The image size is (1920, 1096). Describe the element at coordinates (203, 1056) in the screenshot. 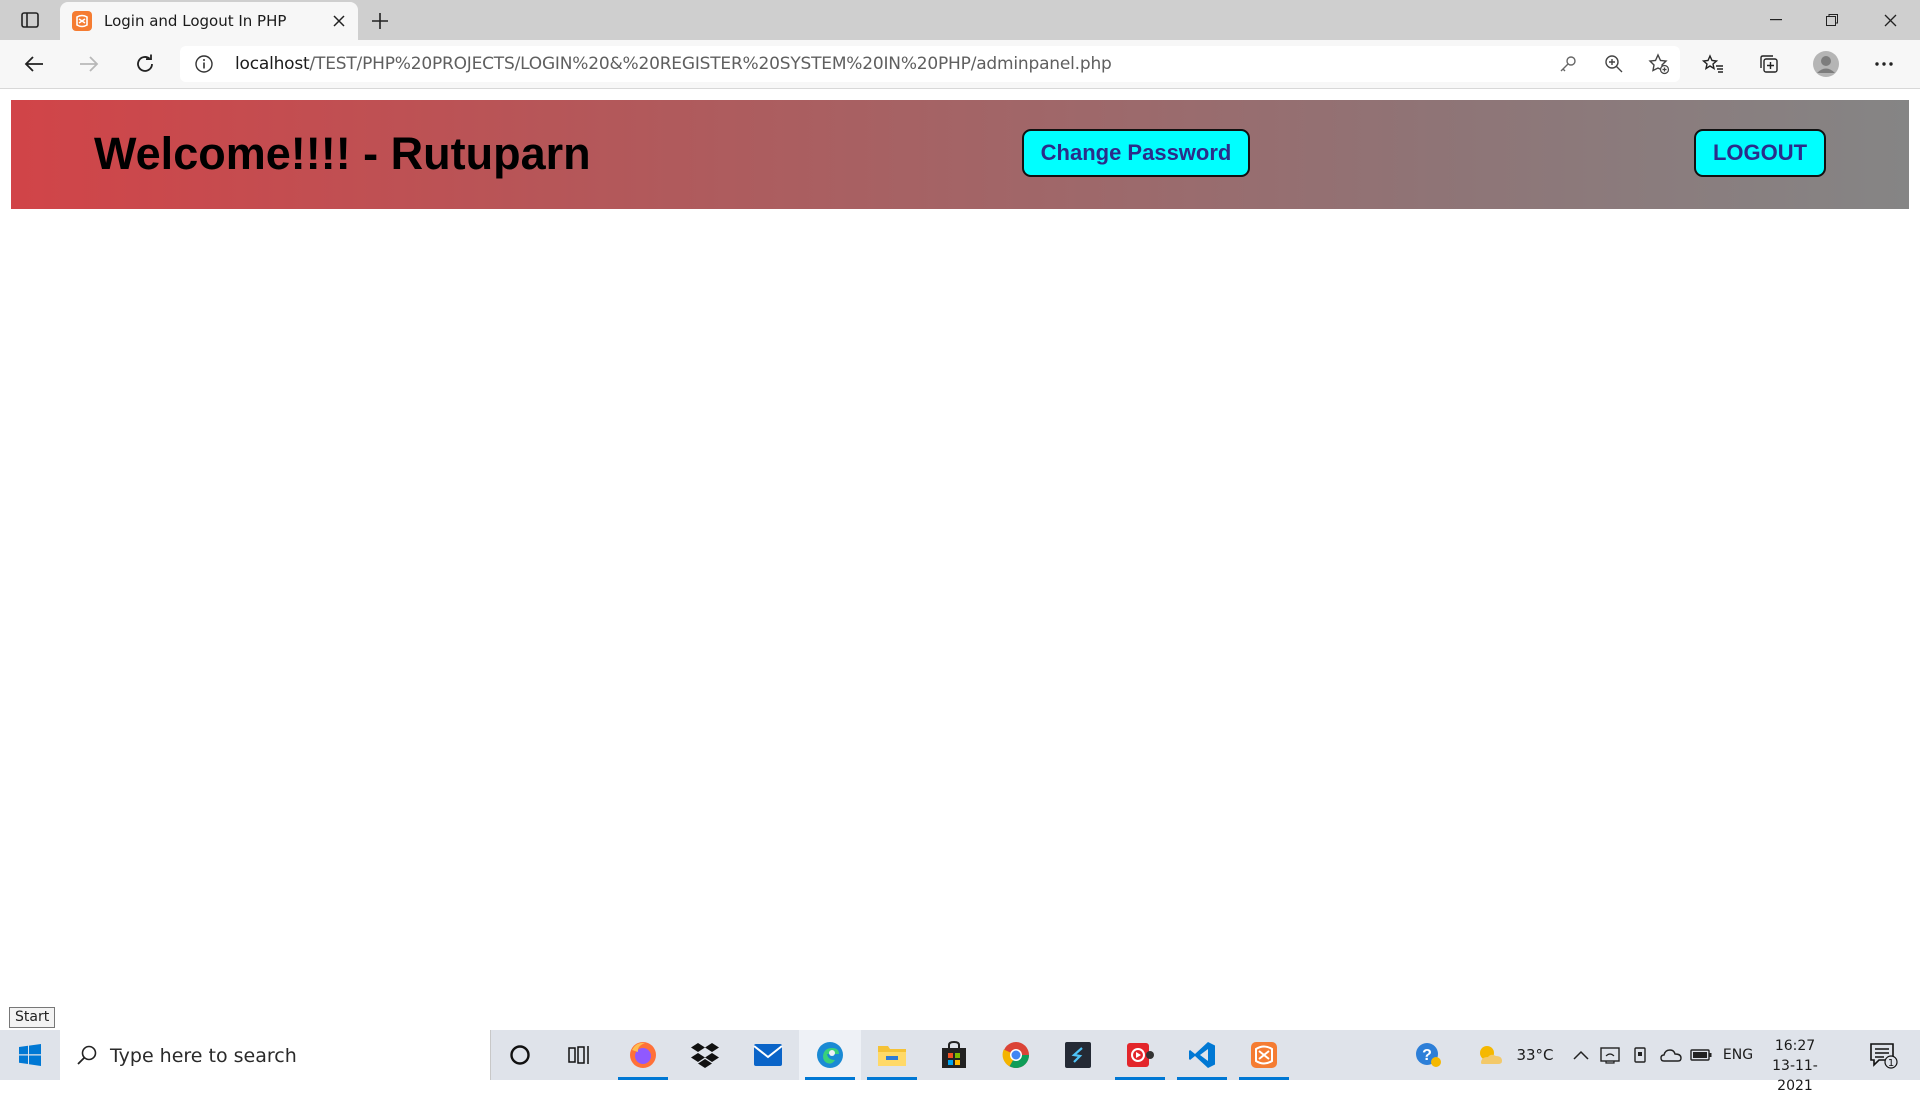

I see `search-placeholder: Type here to search` at that location.